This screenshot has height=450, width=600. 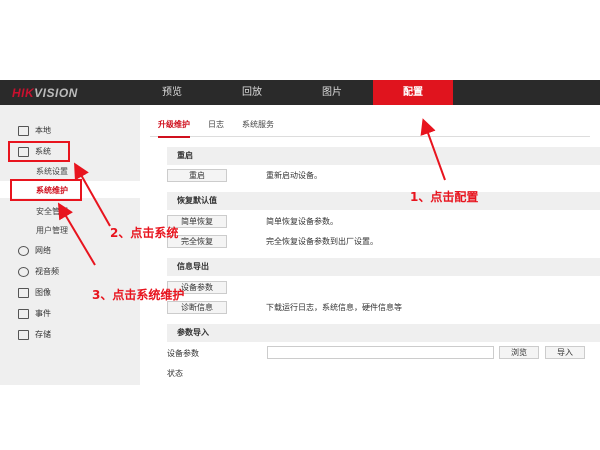 I want to click on annotation-2: 2、点击系统, so click(x=144, y=233).